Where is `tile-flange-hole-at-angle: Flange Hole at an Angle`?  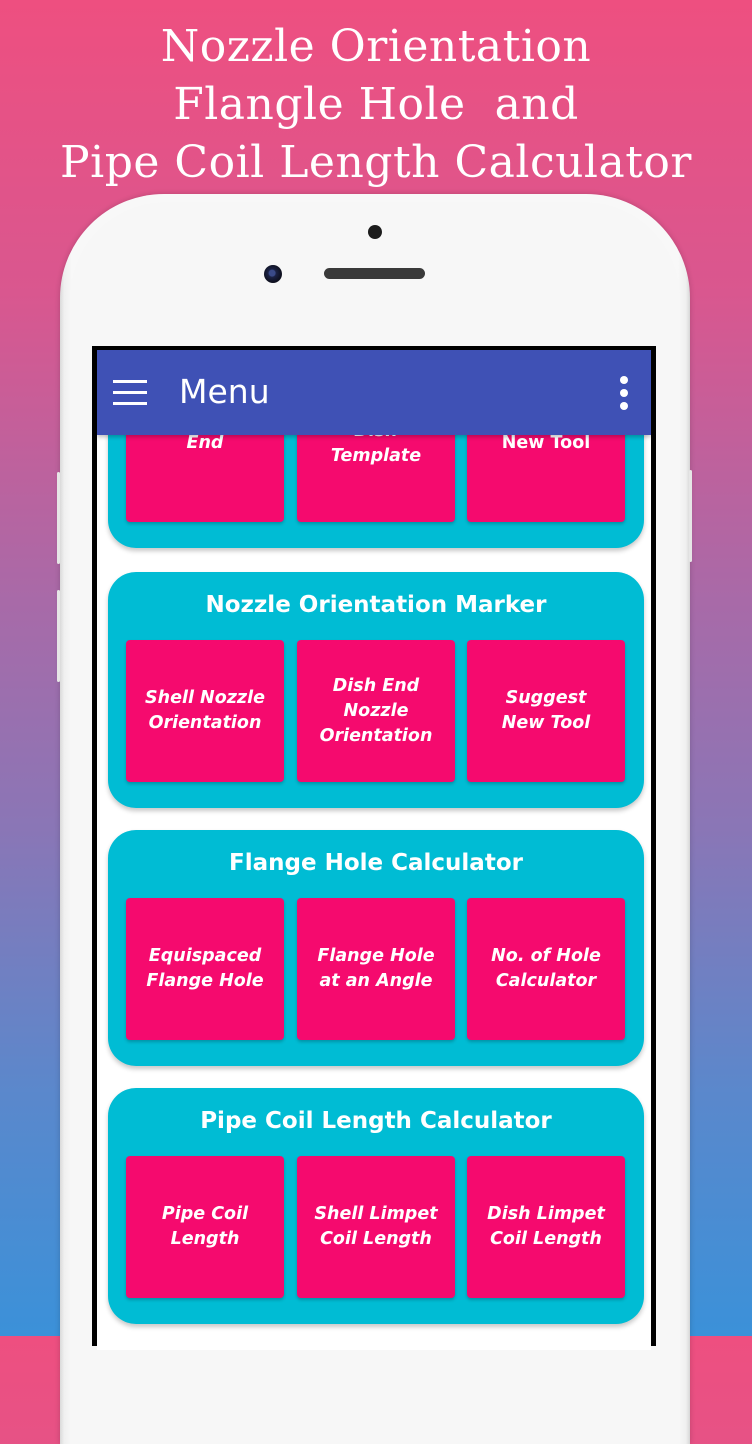 tile-flange-hole-at-angle: Flange Hole at an Angle is located at coordinates (376, 969).